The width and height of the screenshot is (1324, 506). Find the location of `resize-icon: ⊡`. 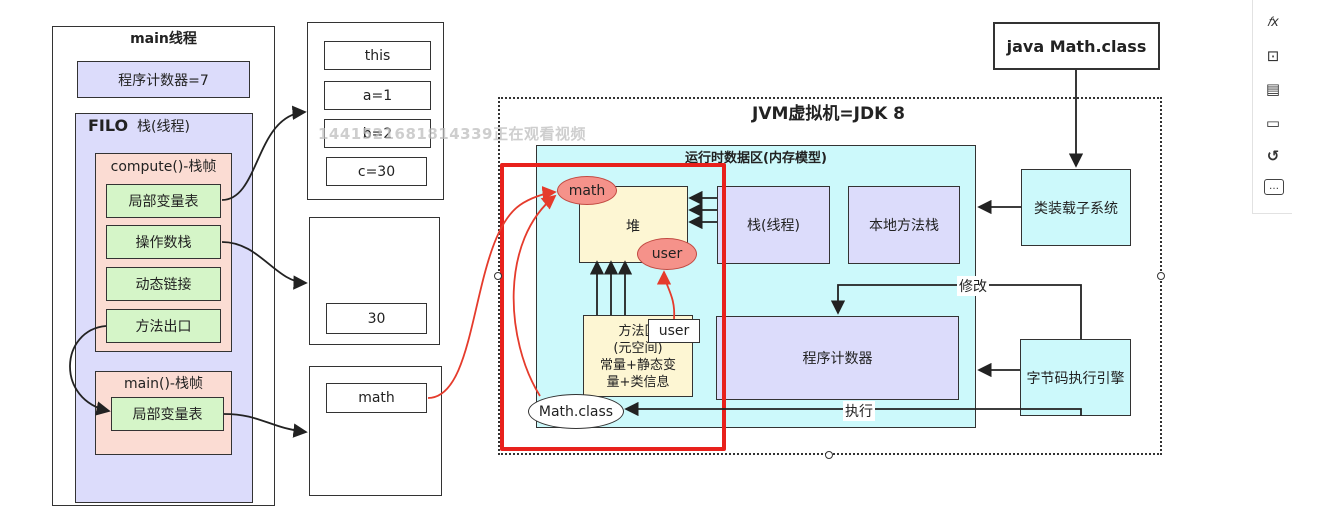

resize-icon: ⊡ is located at coordinates (1273, 56).